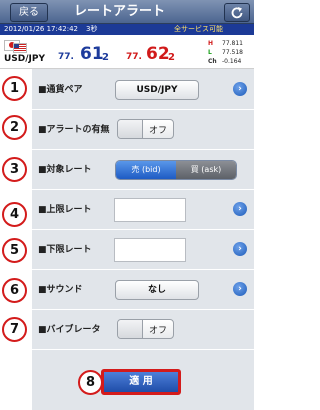 This screenshot has height=410, width=320. I want to click on low-key: L, so click(210, 52).